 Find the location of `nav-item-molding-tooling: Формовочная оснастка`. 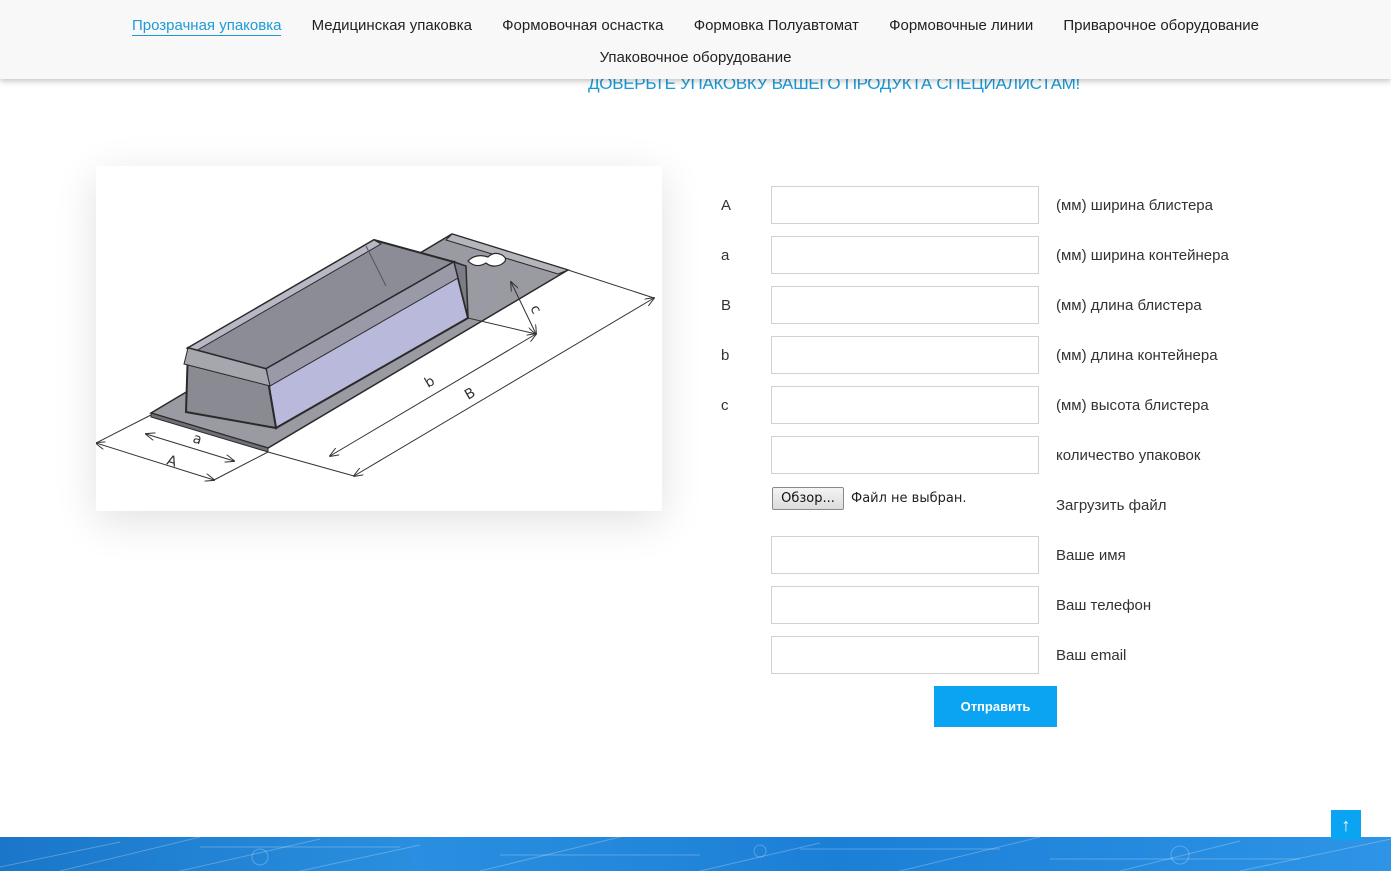

nav-item-molding-tooling: Формовочная оснастка is located at coordinates (582, 25).